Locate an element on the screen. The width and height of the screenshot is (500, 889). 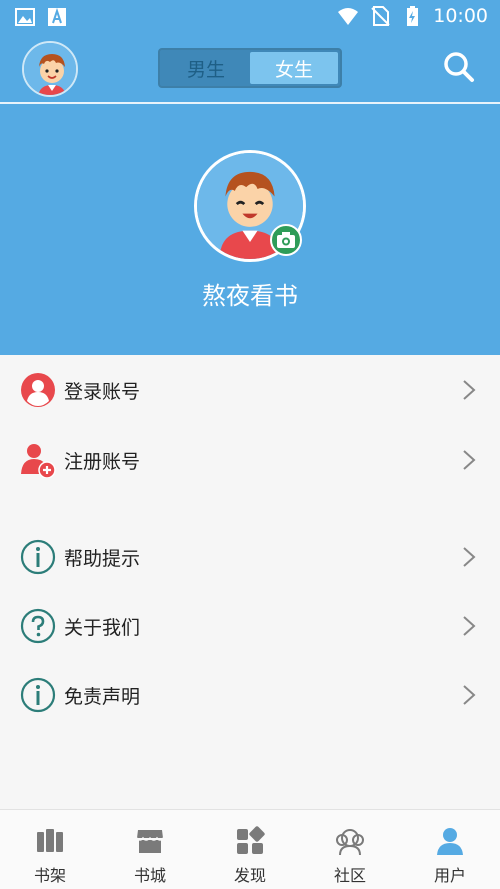
user-icon is located at coordinates (450, 841).